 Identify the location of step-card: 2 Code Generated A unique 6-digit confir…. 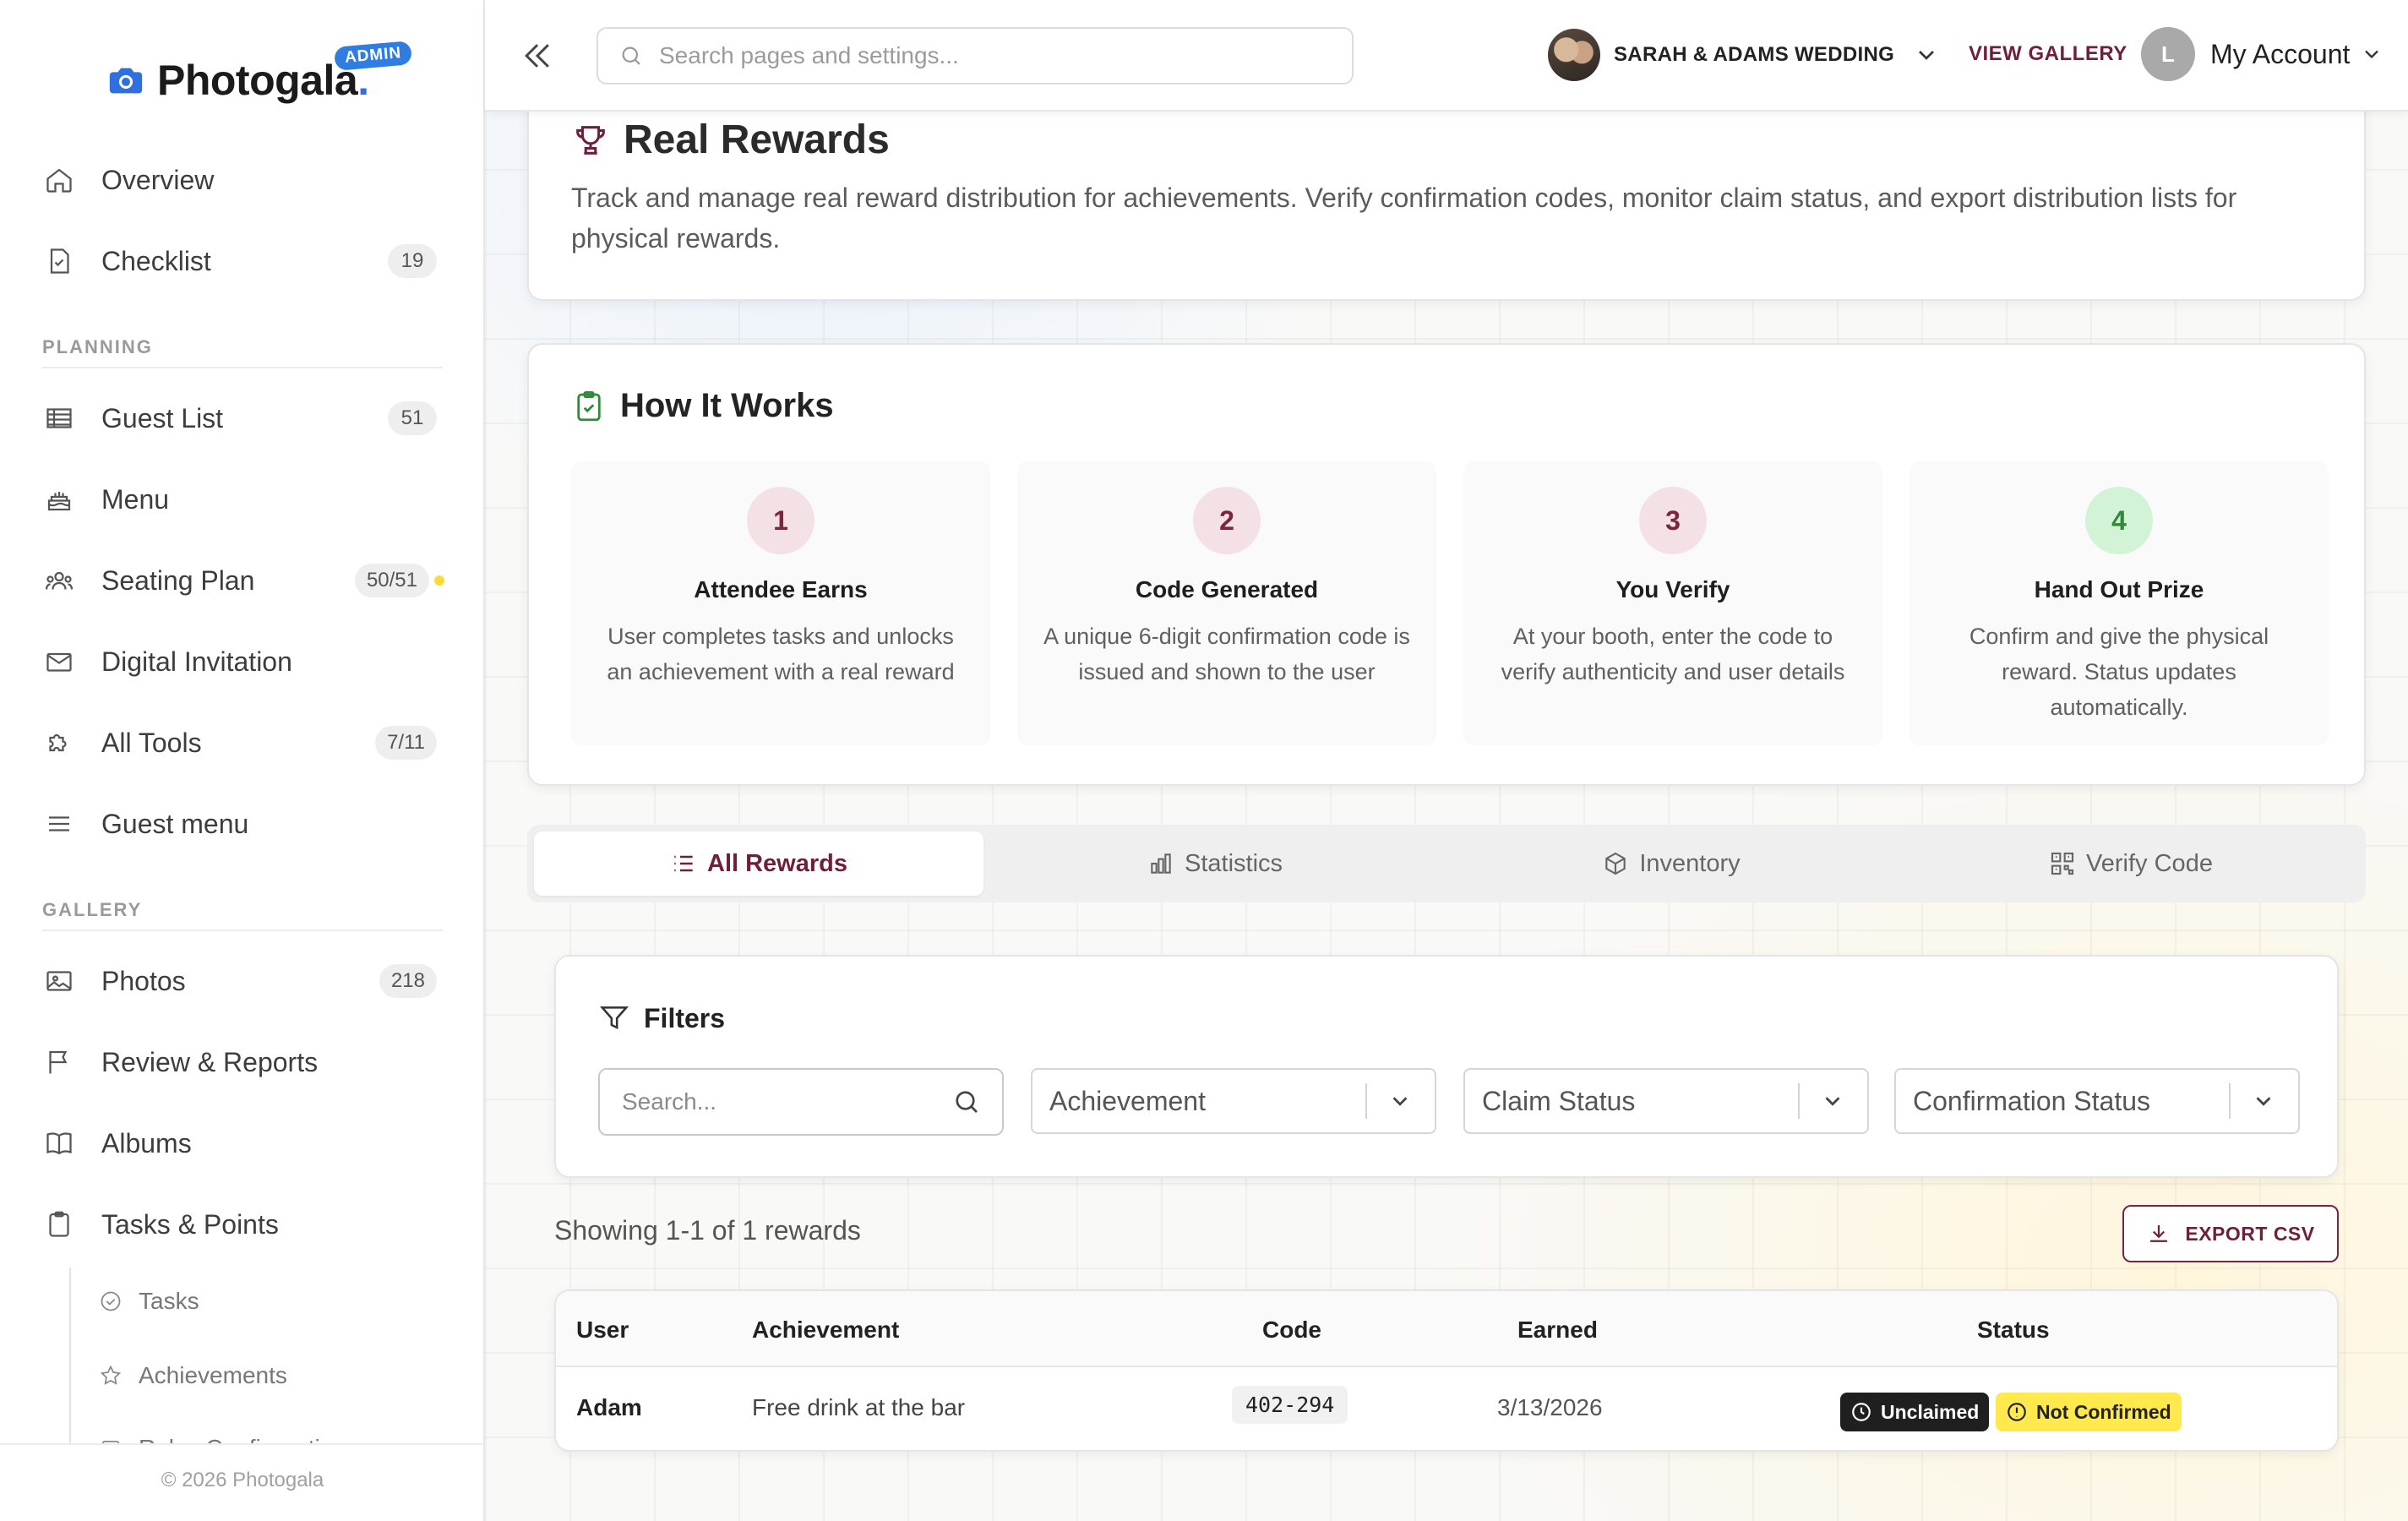
(1226, 603).